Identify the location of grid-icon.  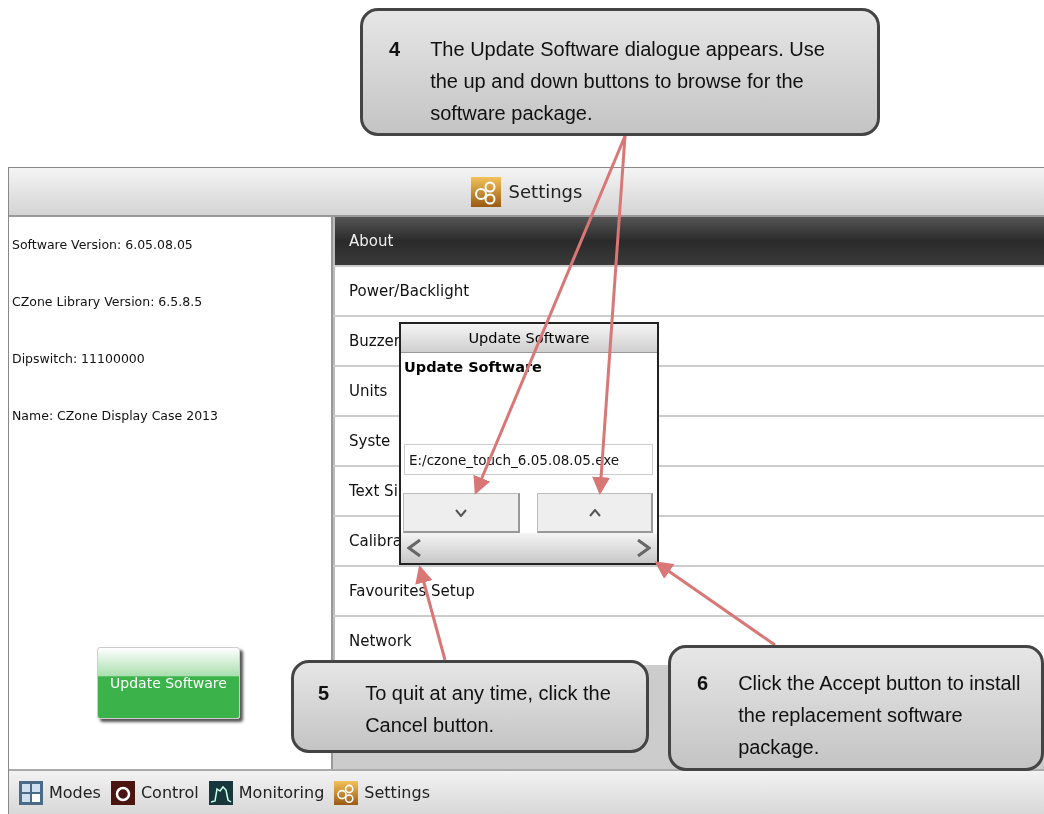
(31, 792).